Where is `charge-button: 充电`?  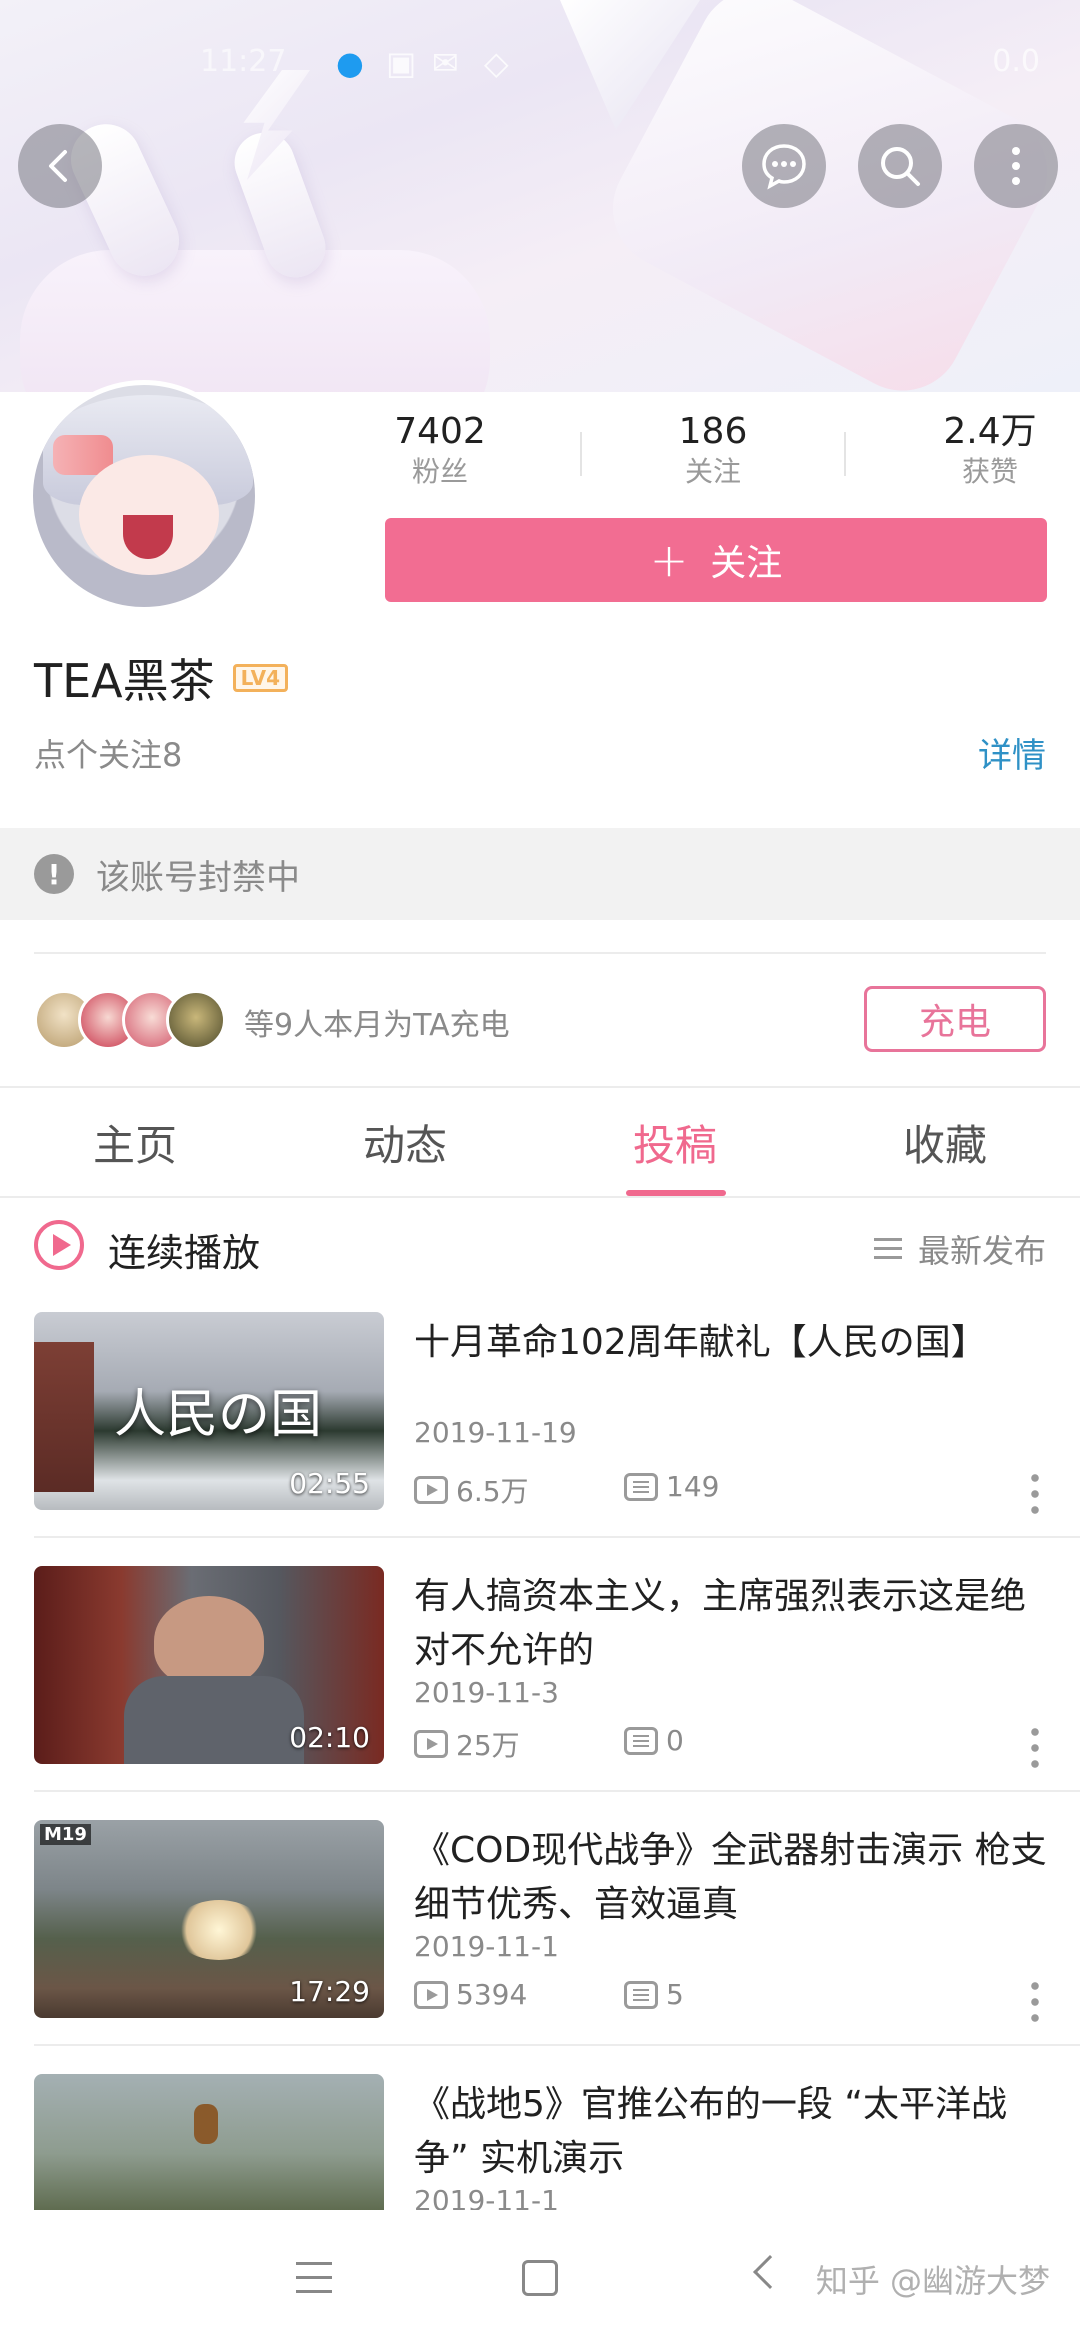 charge-button: 充电 is located at coordinates (955, 1019).